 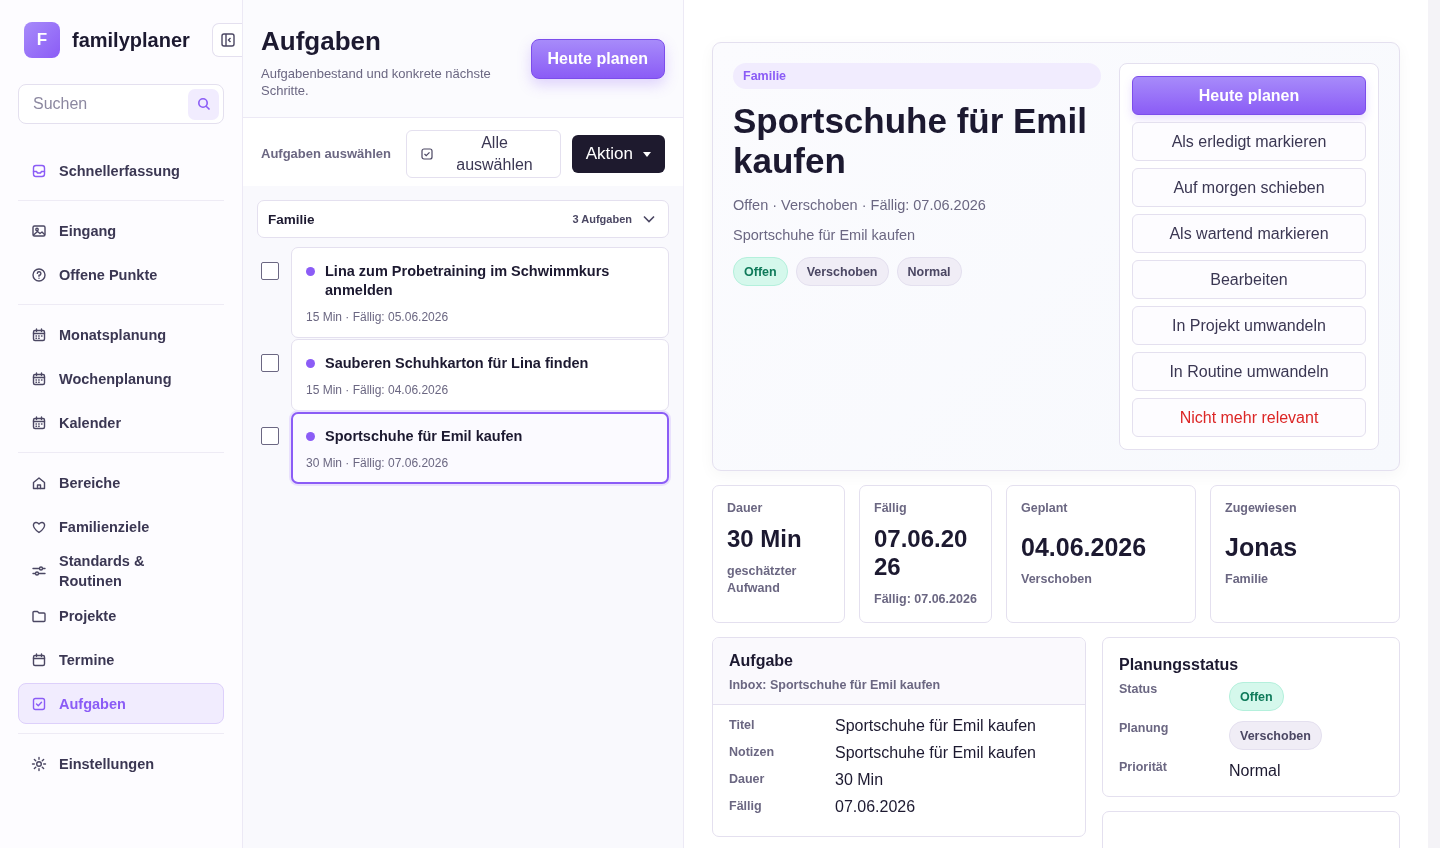 What do you see at coordinates (39, 571) in the screenshot?
I see `sliders-icon` at bounding box center [39, 571].